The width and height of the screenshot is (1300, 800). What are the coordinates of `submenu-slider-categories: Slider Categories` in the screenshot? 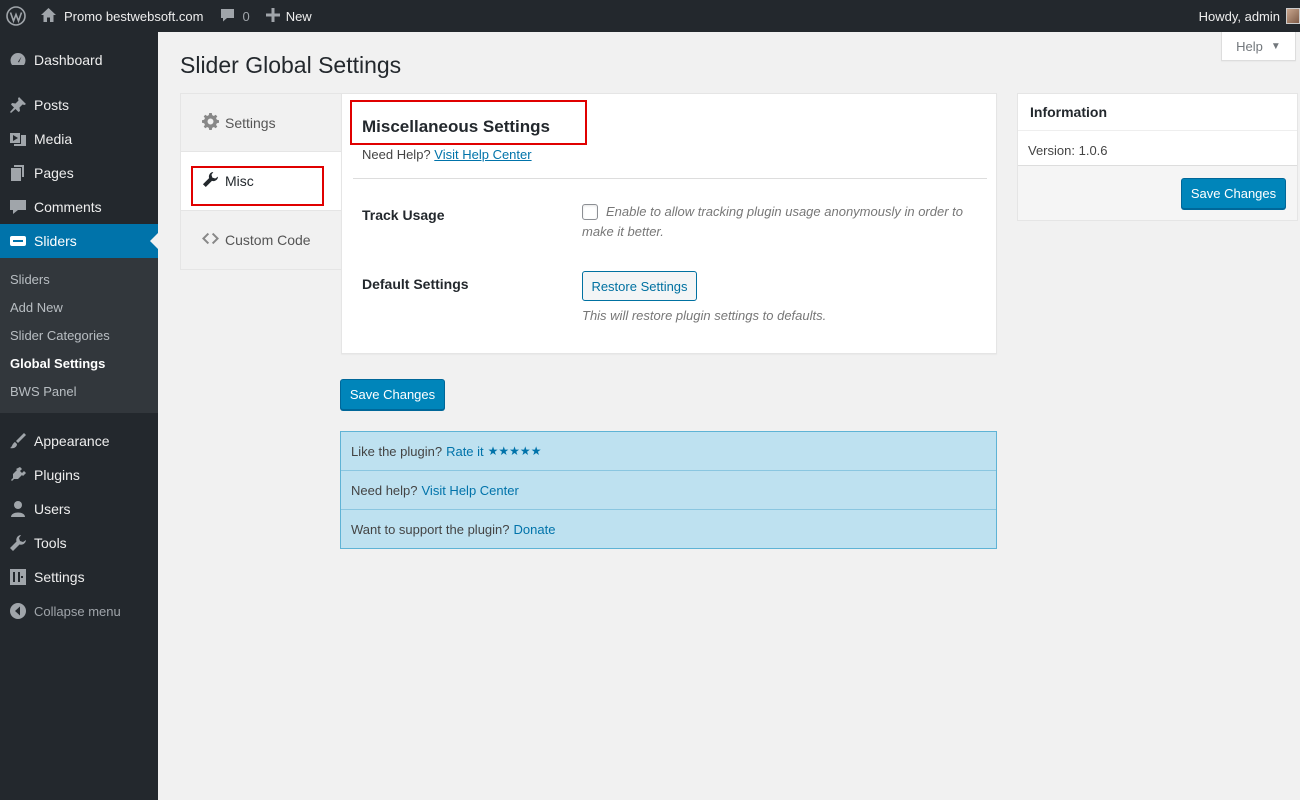 It's located at (79, 335).